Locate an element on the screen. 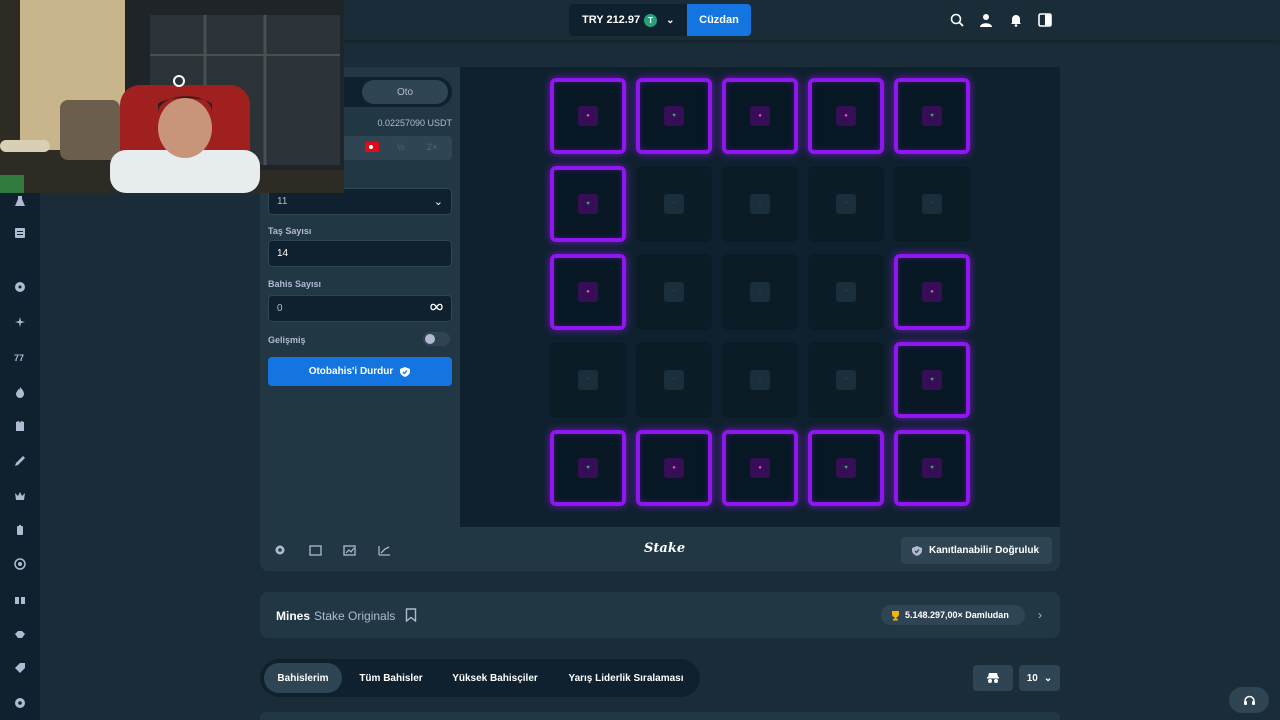 This screenshot has height=720, width=1280. advanced-toggle is located at coordinates (436, 339).